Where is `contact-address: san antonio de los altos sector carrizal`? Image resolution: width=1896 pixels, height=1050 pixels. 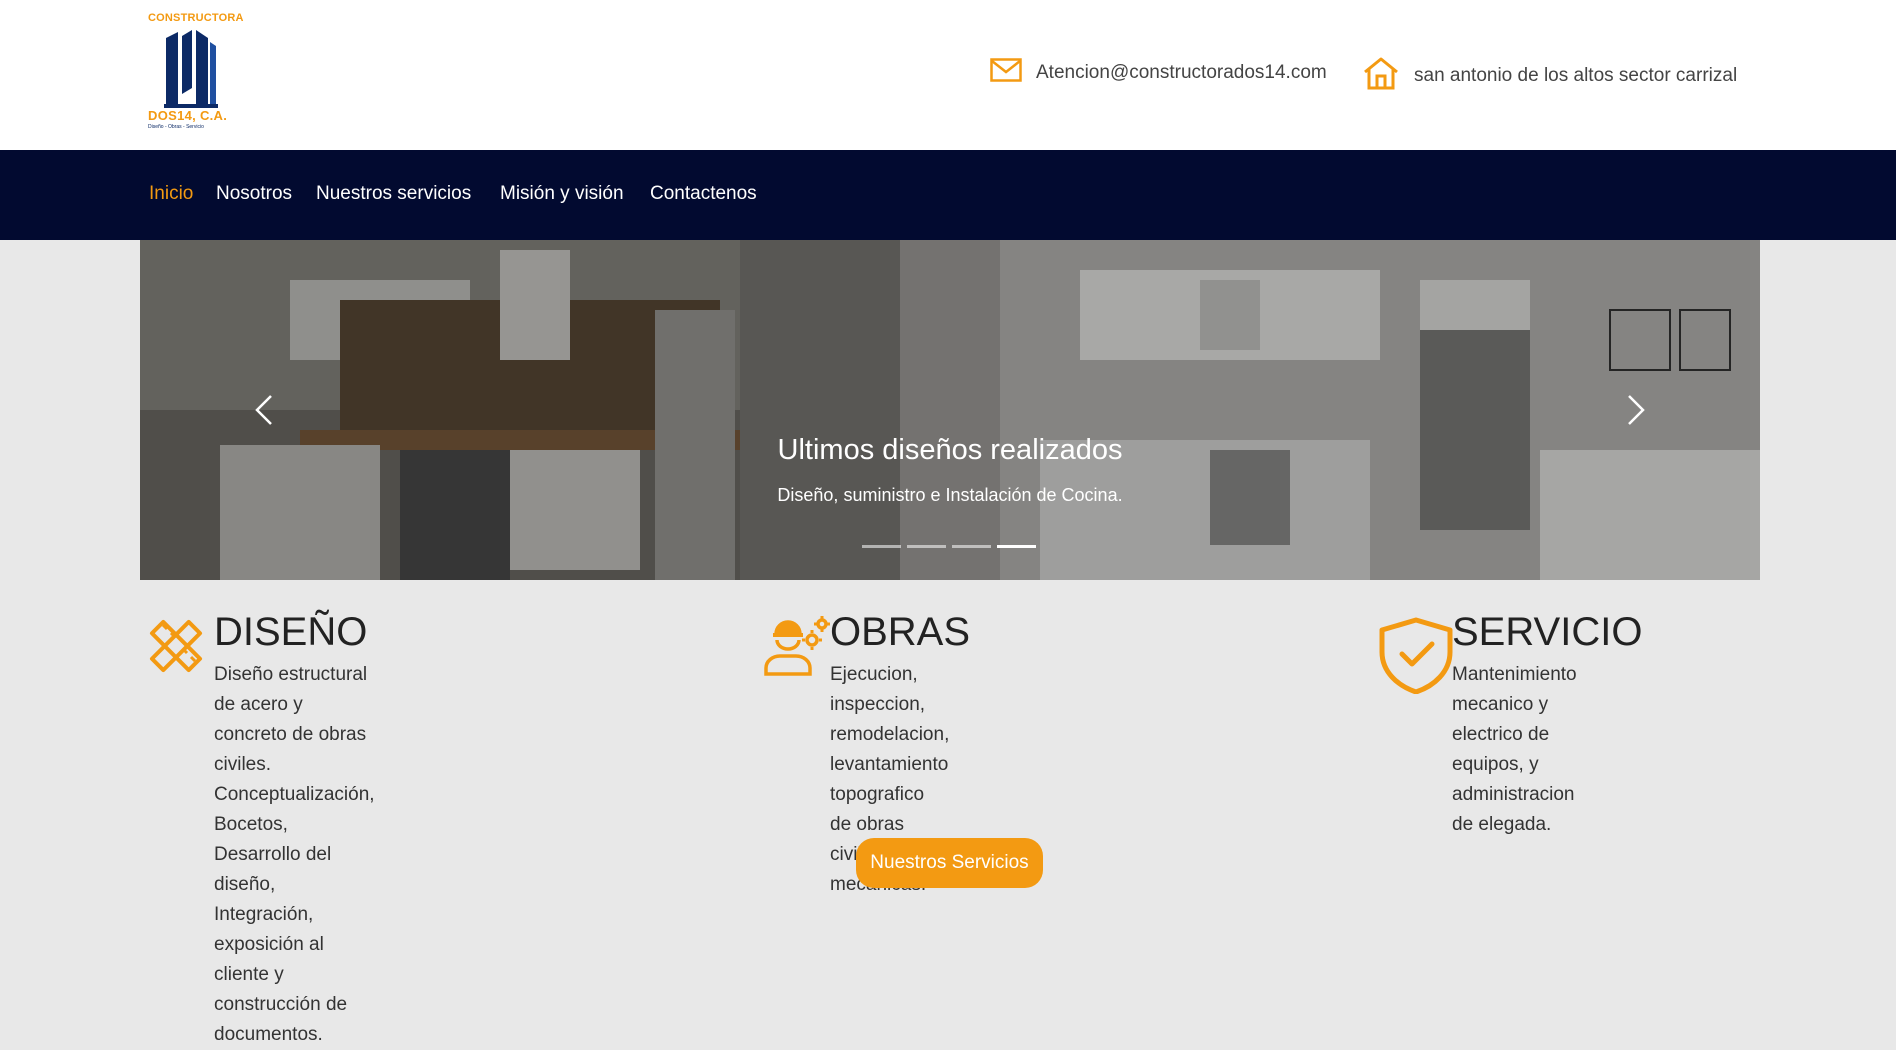 contact-address: san antonio de los altos sector carrizal is located at coordinates (1549, 76).